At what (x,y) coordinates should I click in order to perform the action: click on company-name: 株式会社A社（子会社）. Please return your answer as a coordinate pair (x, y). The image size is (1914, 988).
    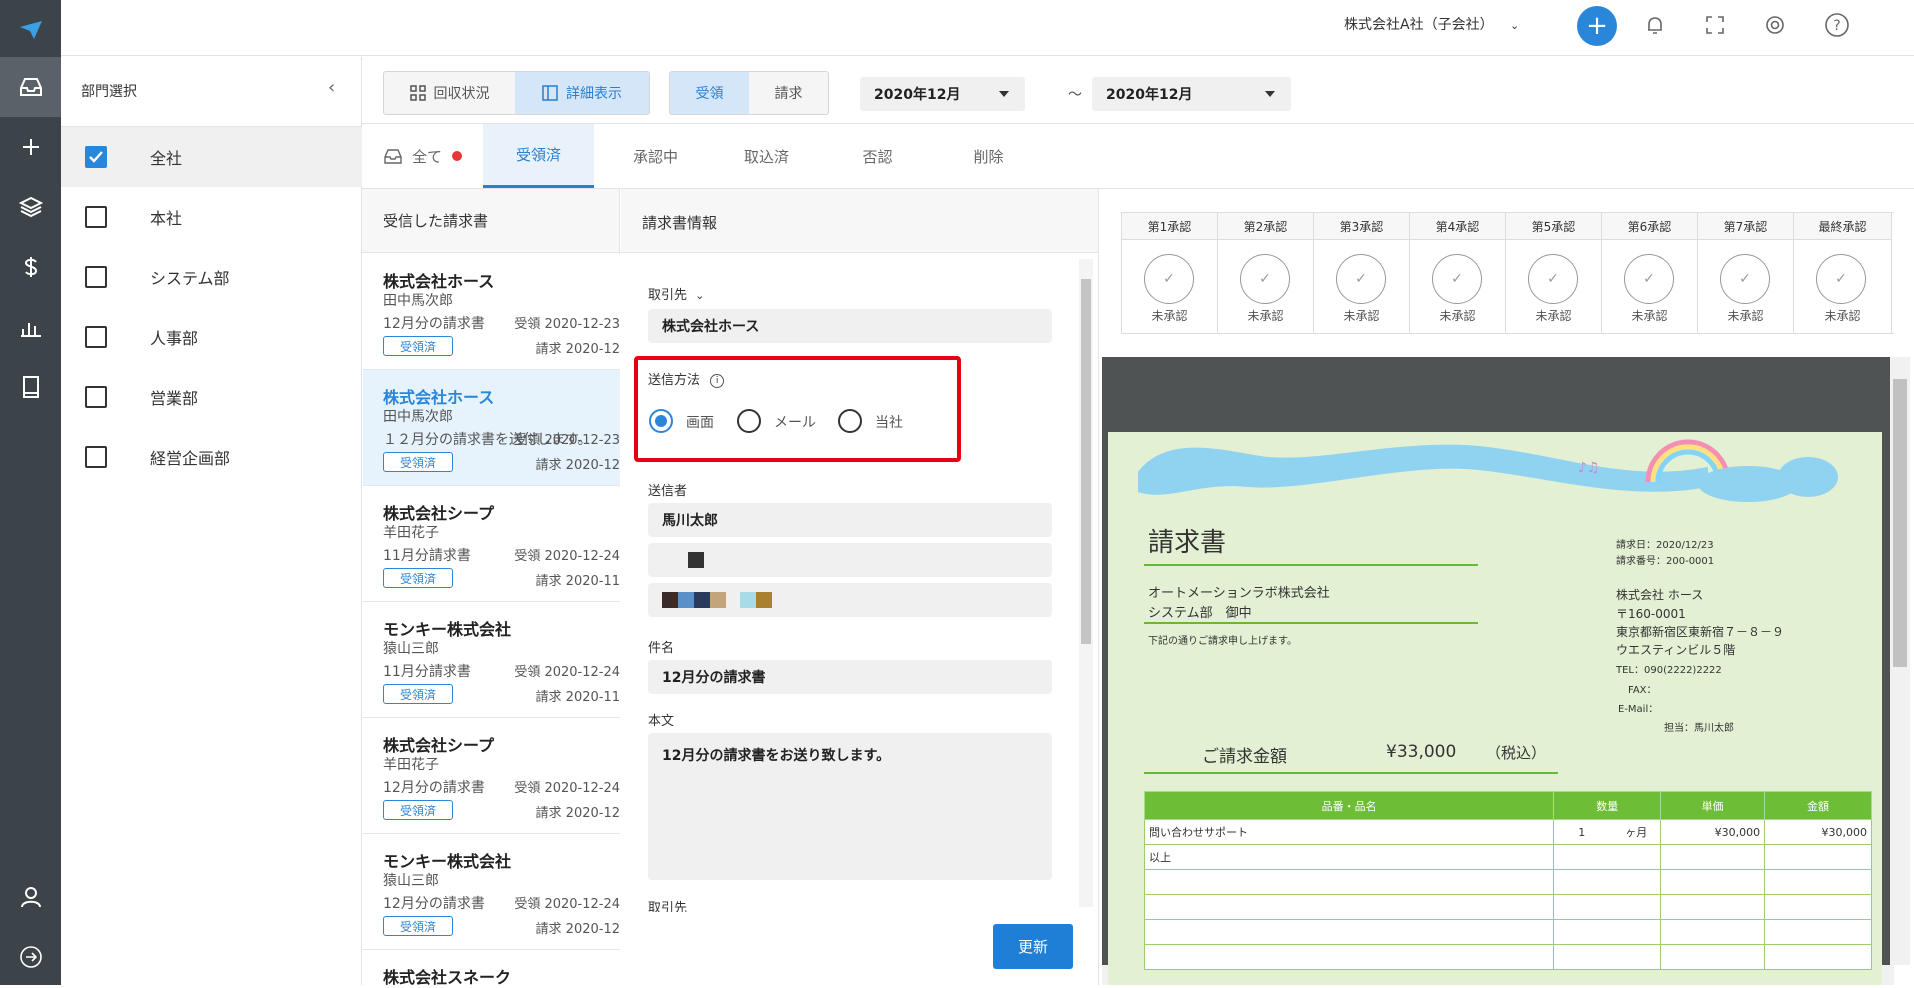
    Looking at the image, I should click on (1419, 25).